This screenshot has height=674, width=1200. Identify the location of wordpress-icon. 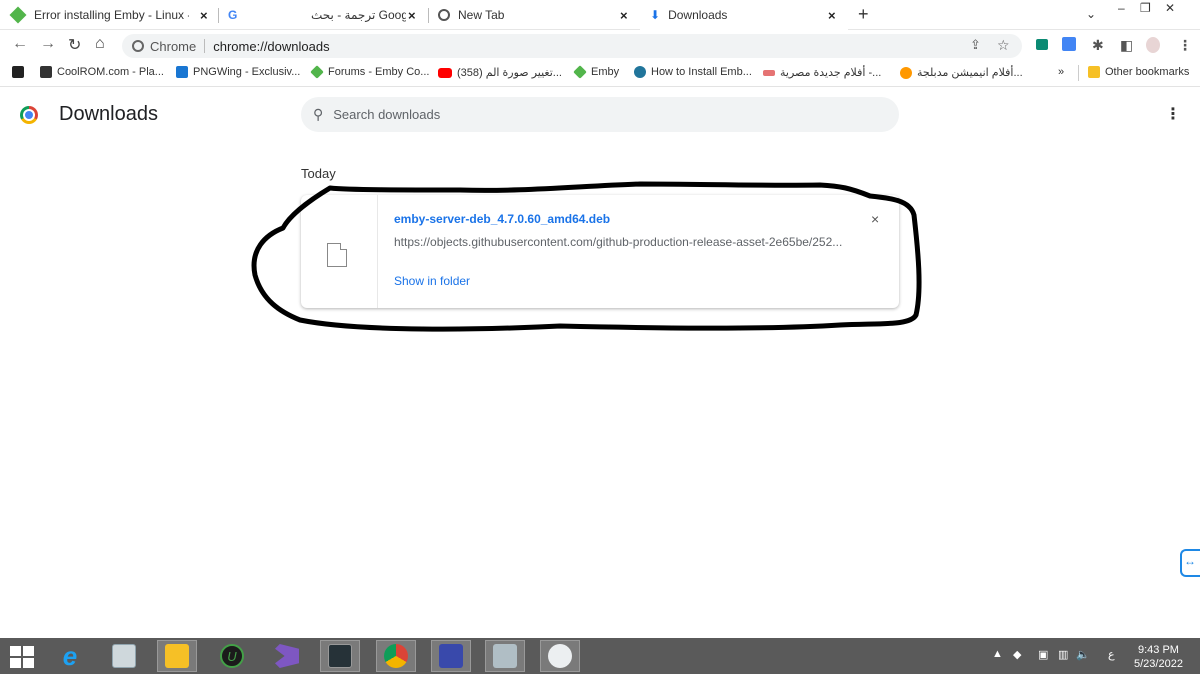
(640, 72).